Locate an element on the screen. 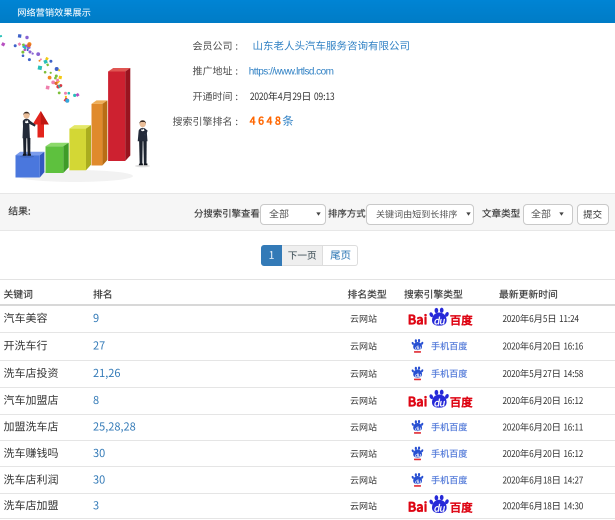  svg-text: https://www.lrtlsd.com is located at coordinates (291, 71).